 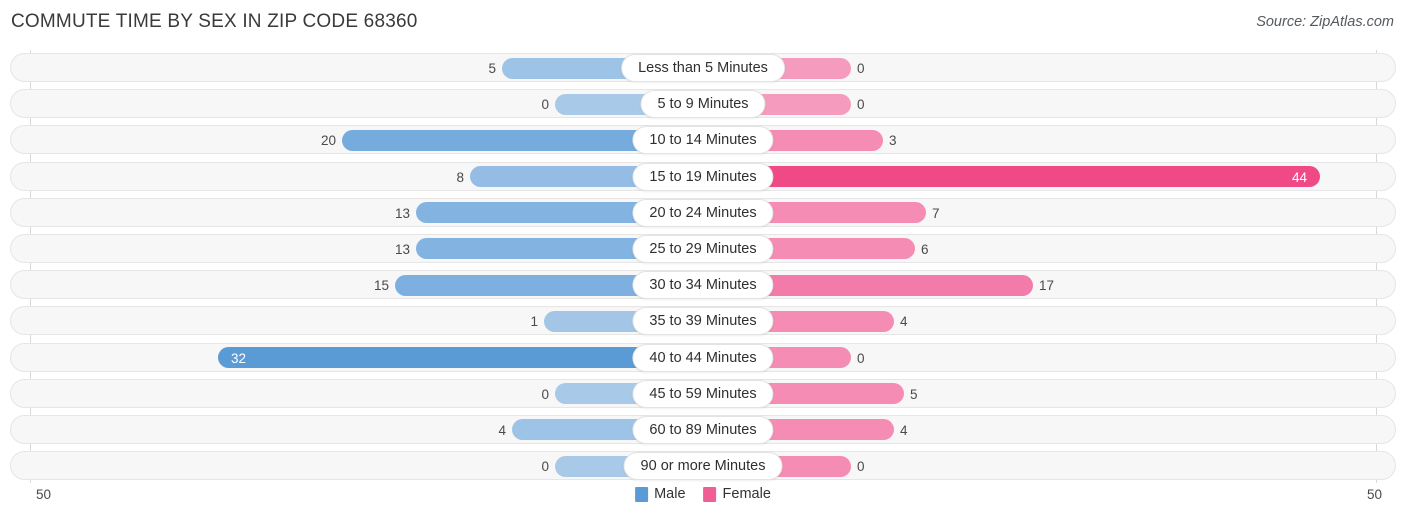 I want to click on category-label: 15 to 19 Minutes, so click(x=703, y=176).